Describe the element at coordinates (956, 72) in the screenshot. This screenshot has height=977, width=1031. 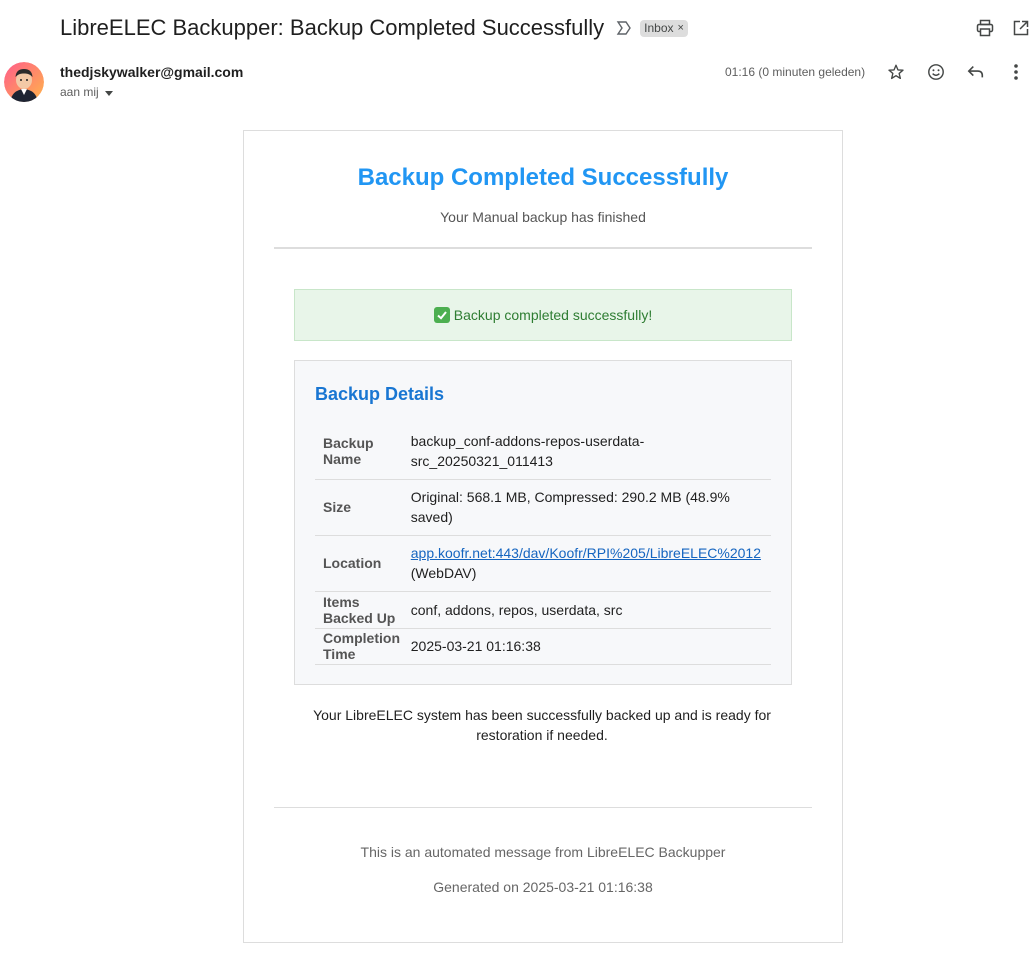
I see `message-actions` at that location.